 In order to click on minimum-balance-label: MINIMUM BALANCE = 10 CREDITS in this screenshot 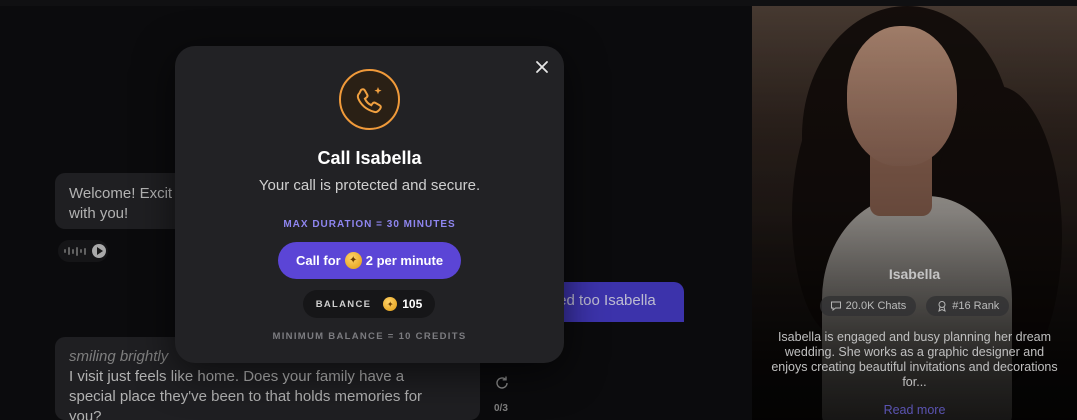, I will do `click(369, 336)`.